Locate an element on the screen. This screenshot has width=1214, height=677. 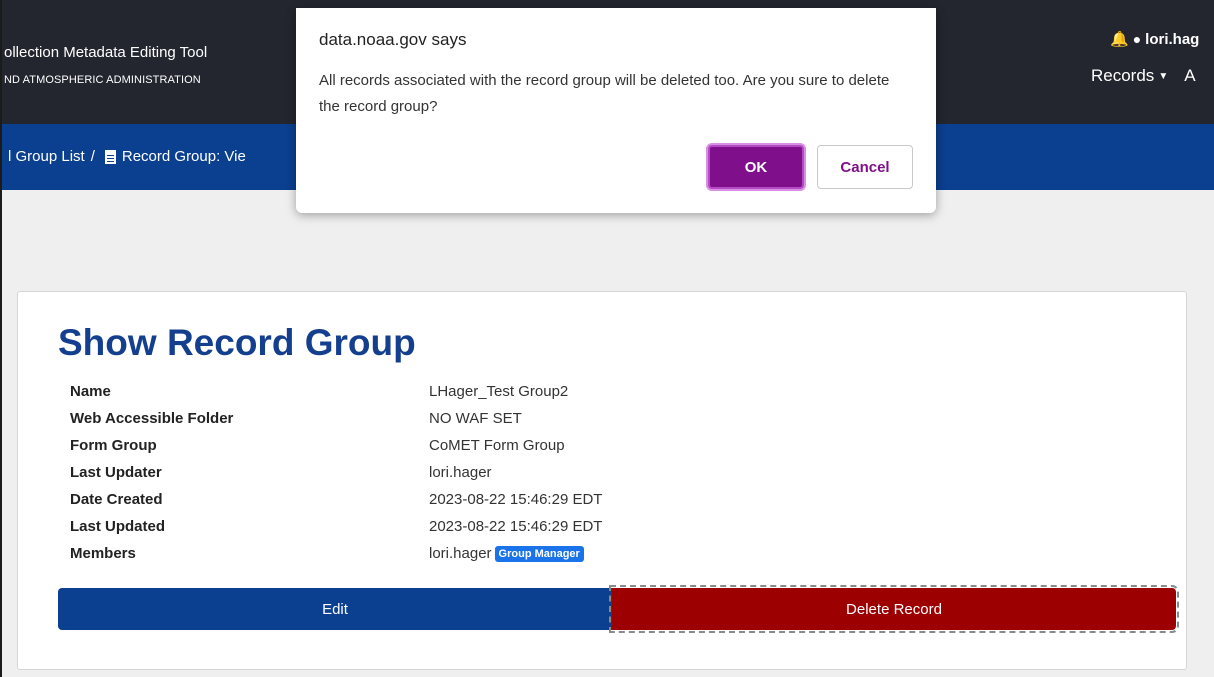
dialog-title: data.noaa.gov says is located at coordinates (393, 39).